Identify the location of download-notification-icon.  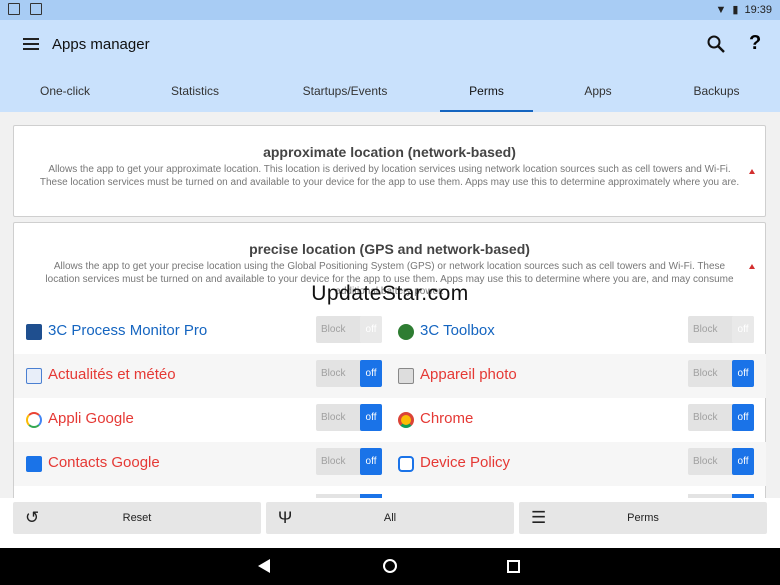
(36, 9).